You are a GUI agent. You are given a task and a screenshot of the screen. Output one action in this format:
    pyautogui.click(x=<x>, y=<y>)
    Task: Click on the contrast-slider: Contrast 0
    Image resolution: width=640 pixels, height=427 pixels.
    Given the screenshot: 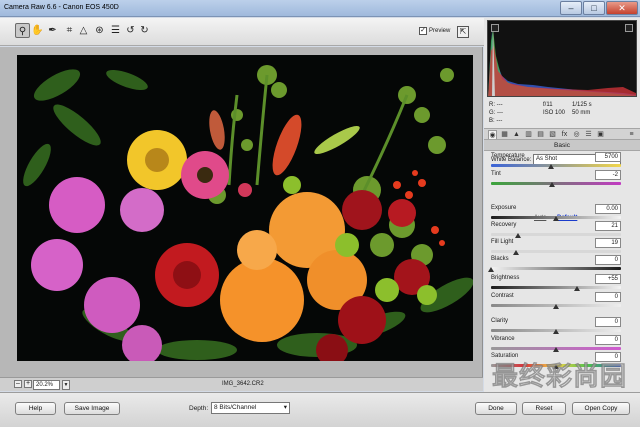 What is the action you would take?
    pyautogui.click(x=556, y=301)
    